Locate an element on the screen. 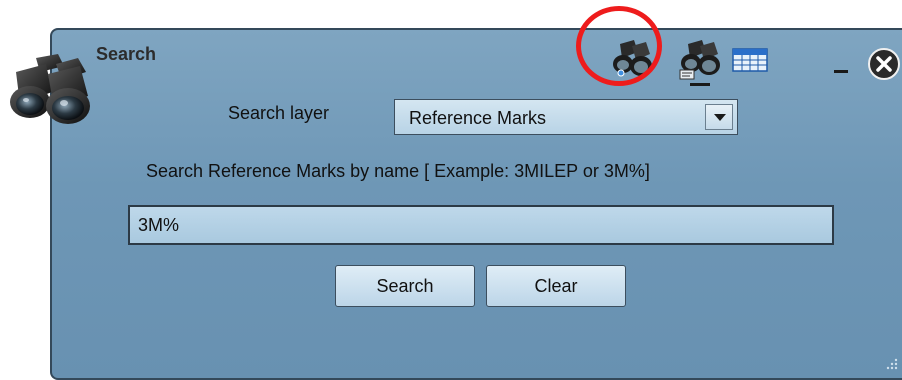  search-by-attribute-icon is located at coordinates (700, 63).